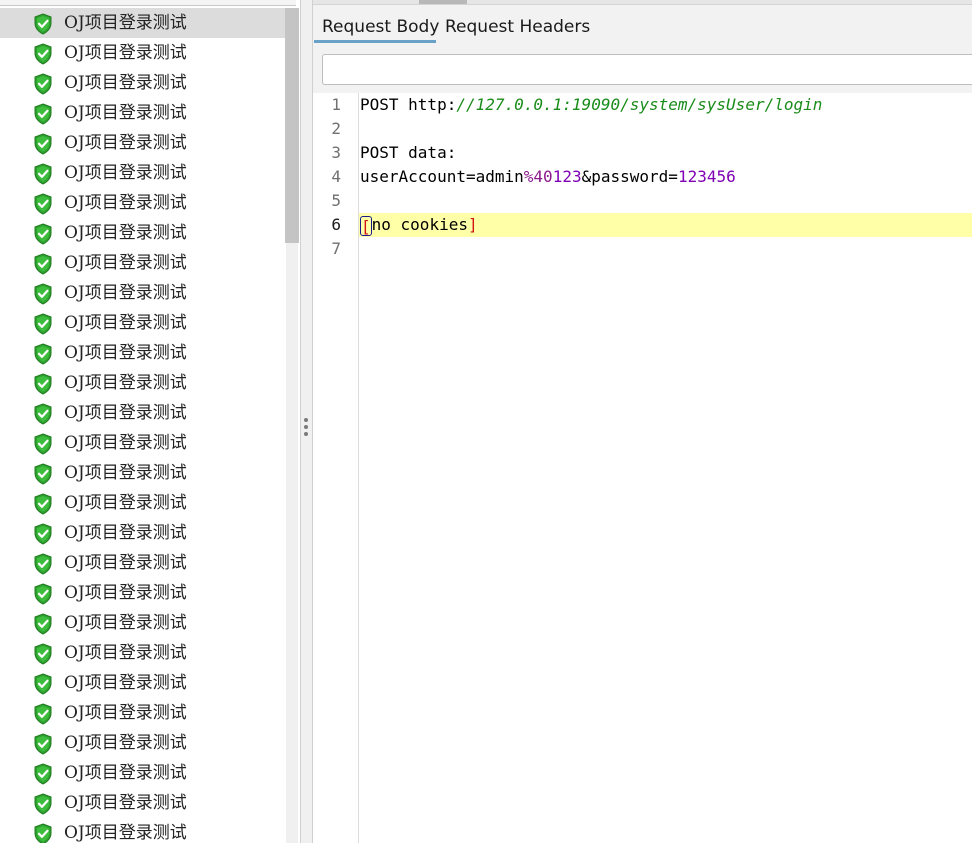  What do you see at coordinates (336, 104) in the screenshot?
I see `line-number: 1` at bounding box center [336, 104].